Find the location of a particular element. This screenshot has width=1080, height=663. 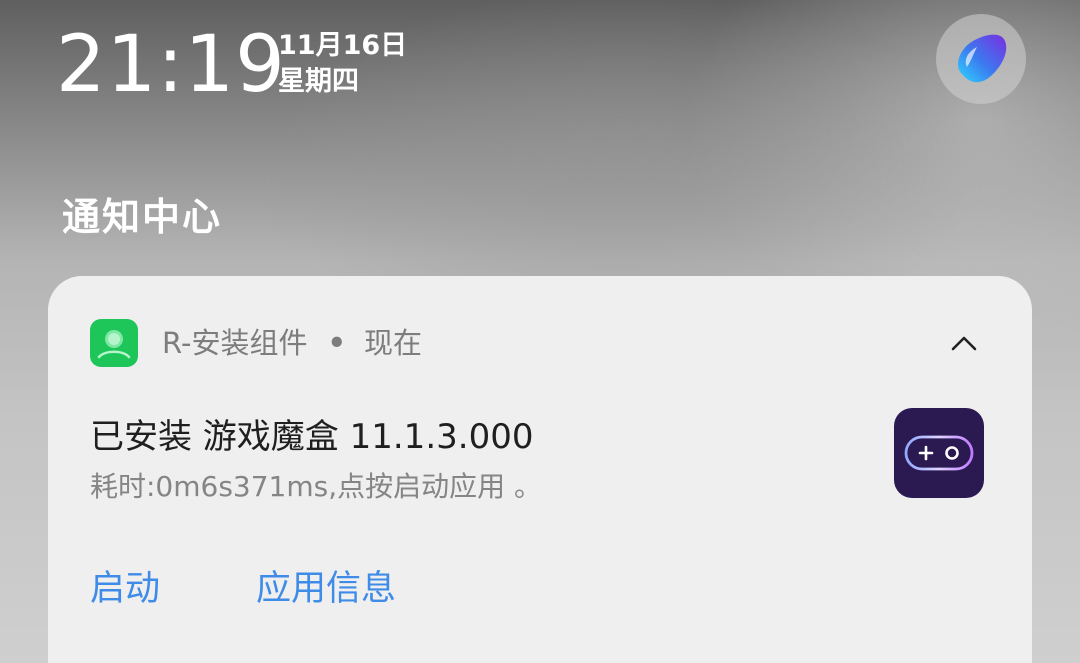

app-name: R-安装组件 is located at coordinates (235, 343).